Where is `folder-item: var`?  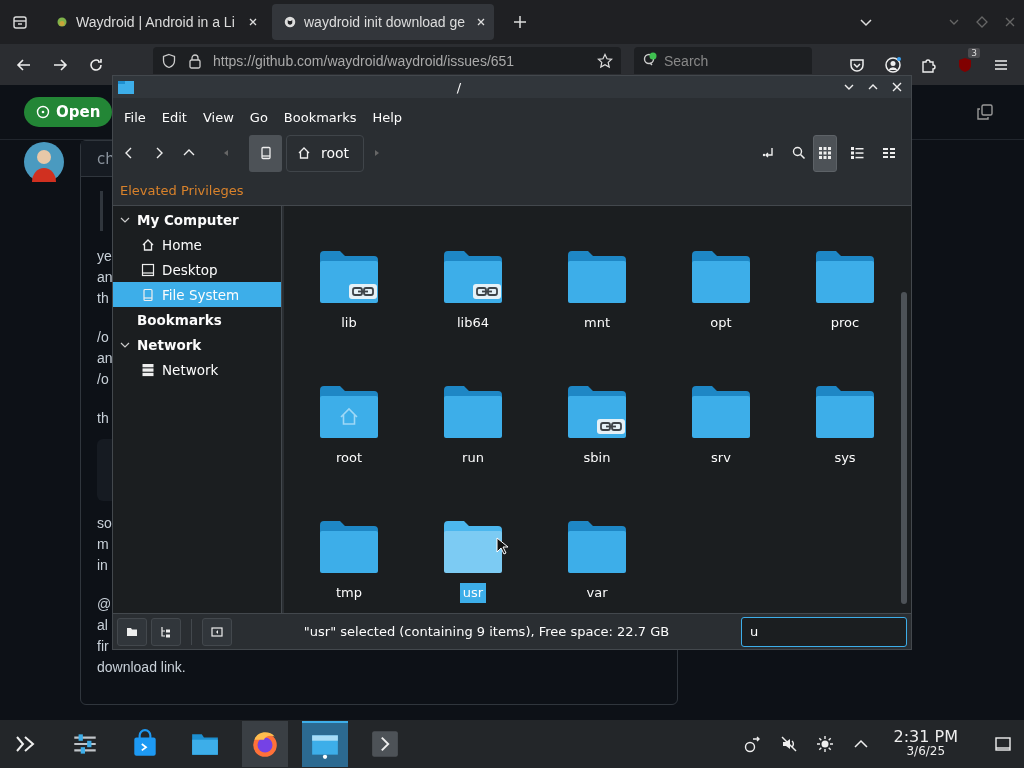
folder-item: var is located at coordinates (597, 562).